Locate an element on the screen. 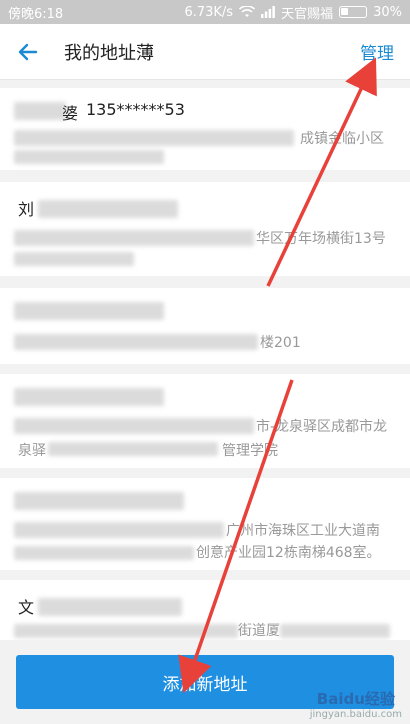  address-text: 华区万年场横街13号 is located at coordinates (321, 239).